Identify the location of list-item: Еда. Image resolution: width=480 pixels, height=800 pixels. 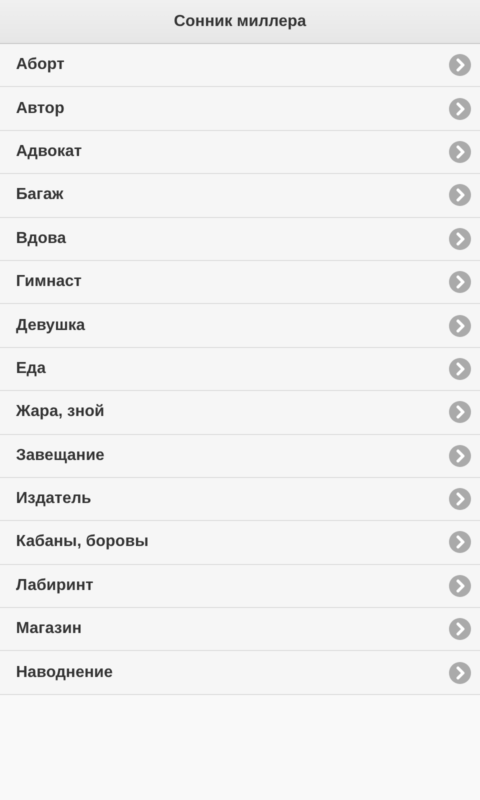
(240, 370).